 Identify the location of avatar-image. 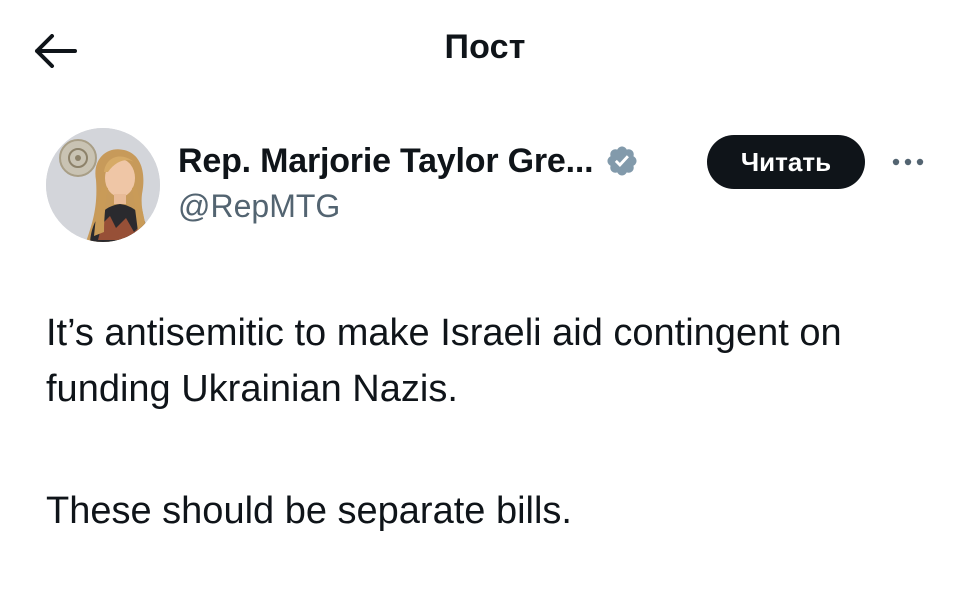
(103, 185).